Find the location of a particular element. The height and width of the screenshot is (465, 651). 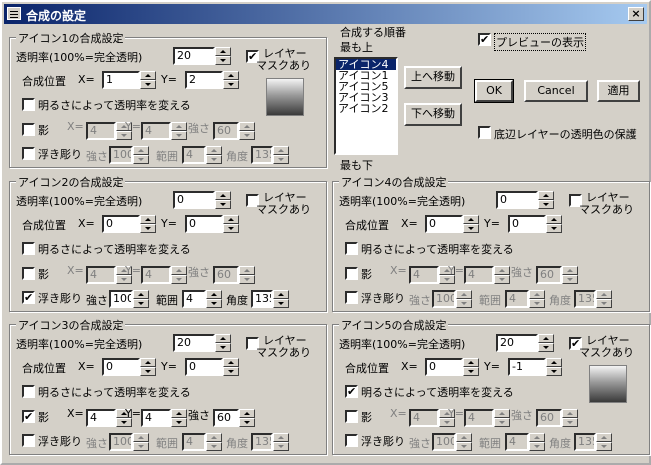

move-down-button: 下へ移動 is located at coordinates (433, 114).